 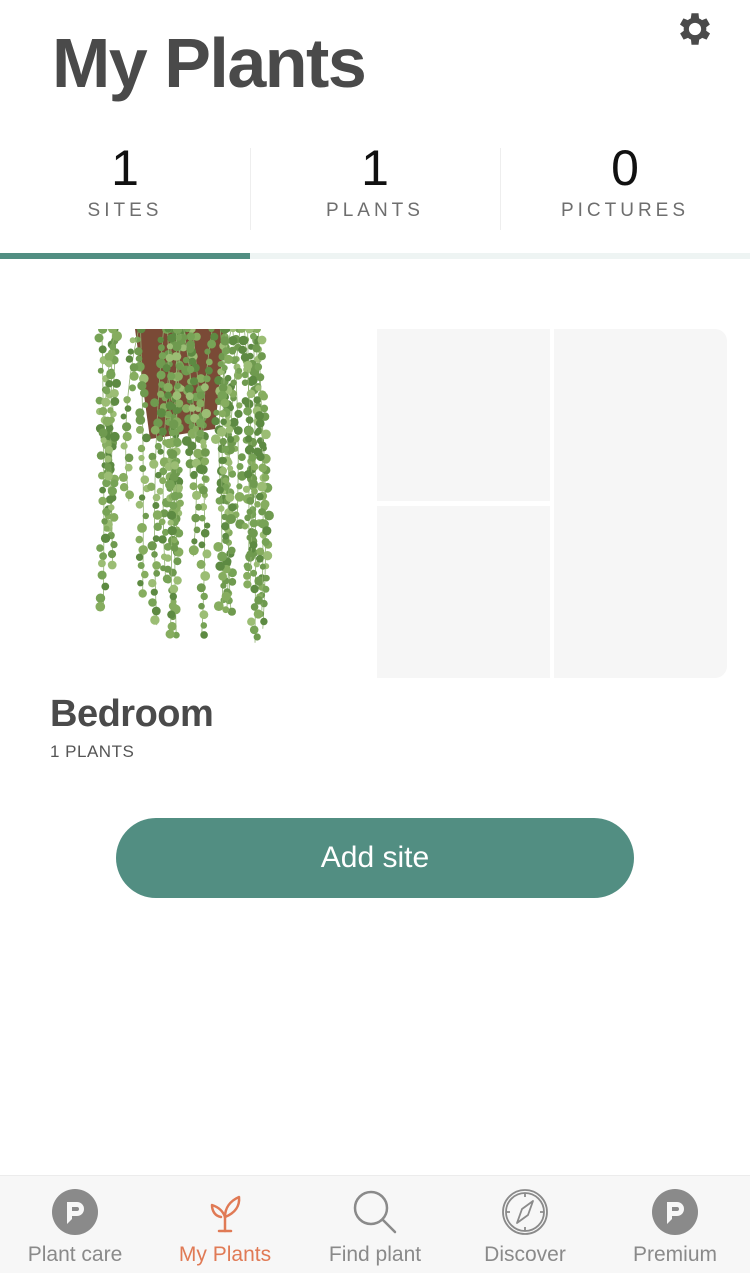 What do you see at coordinates (375, 1254) in the screenshot?
I see `tab-label: Find plant` at bounding box center [375, 1254].